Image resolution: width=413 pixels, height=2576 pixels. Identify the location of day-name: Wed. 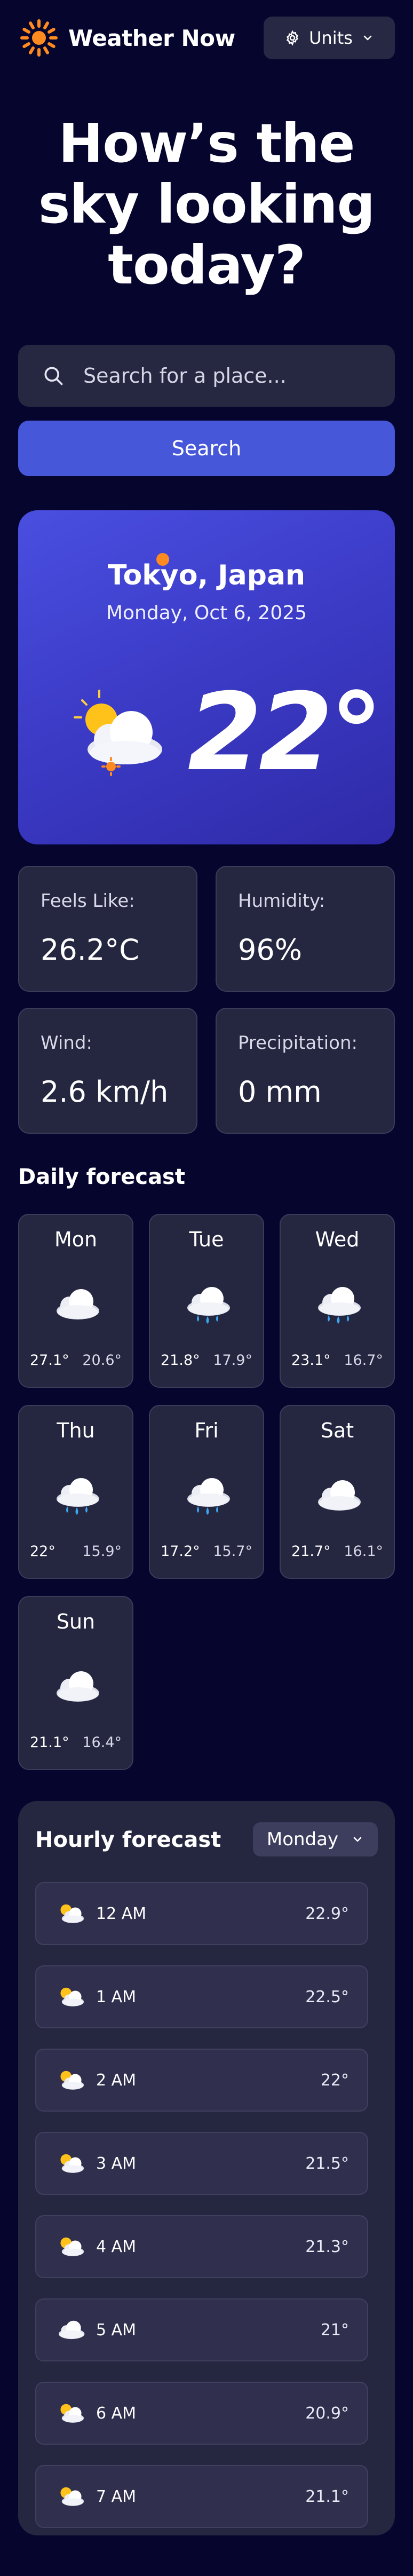
(338, 1239).